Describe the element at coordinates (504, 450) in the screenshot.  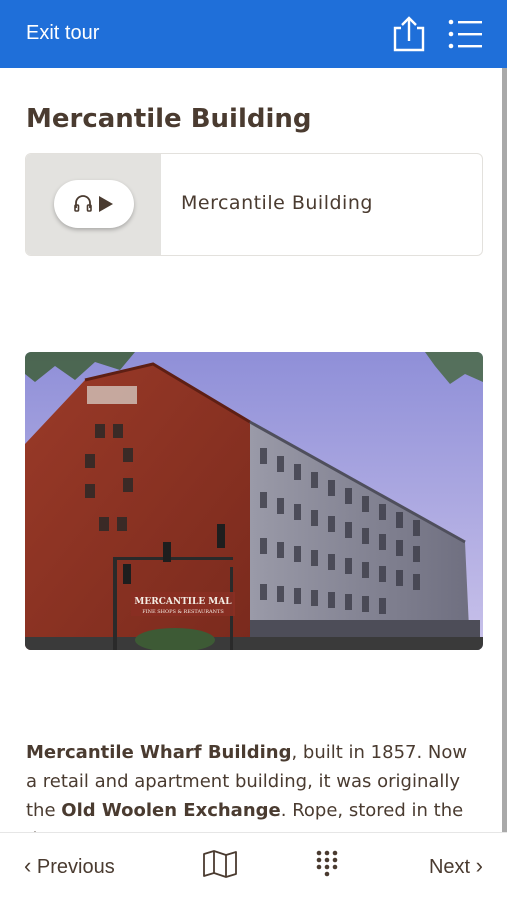
I see `scrollbar` at that location.